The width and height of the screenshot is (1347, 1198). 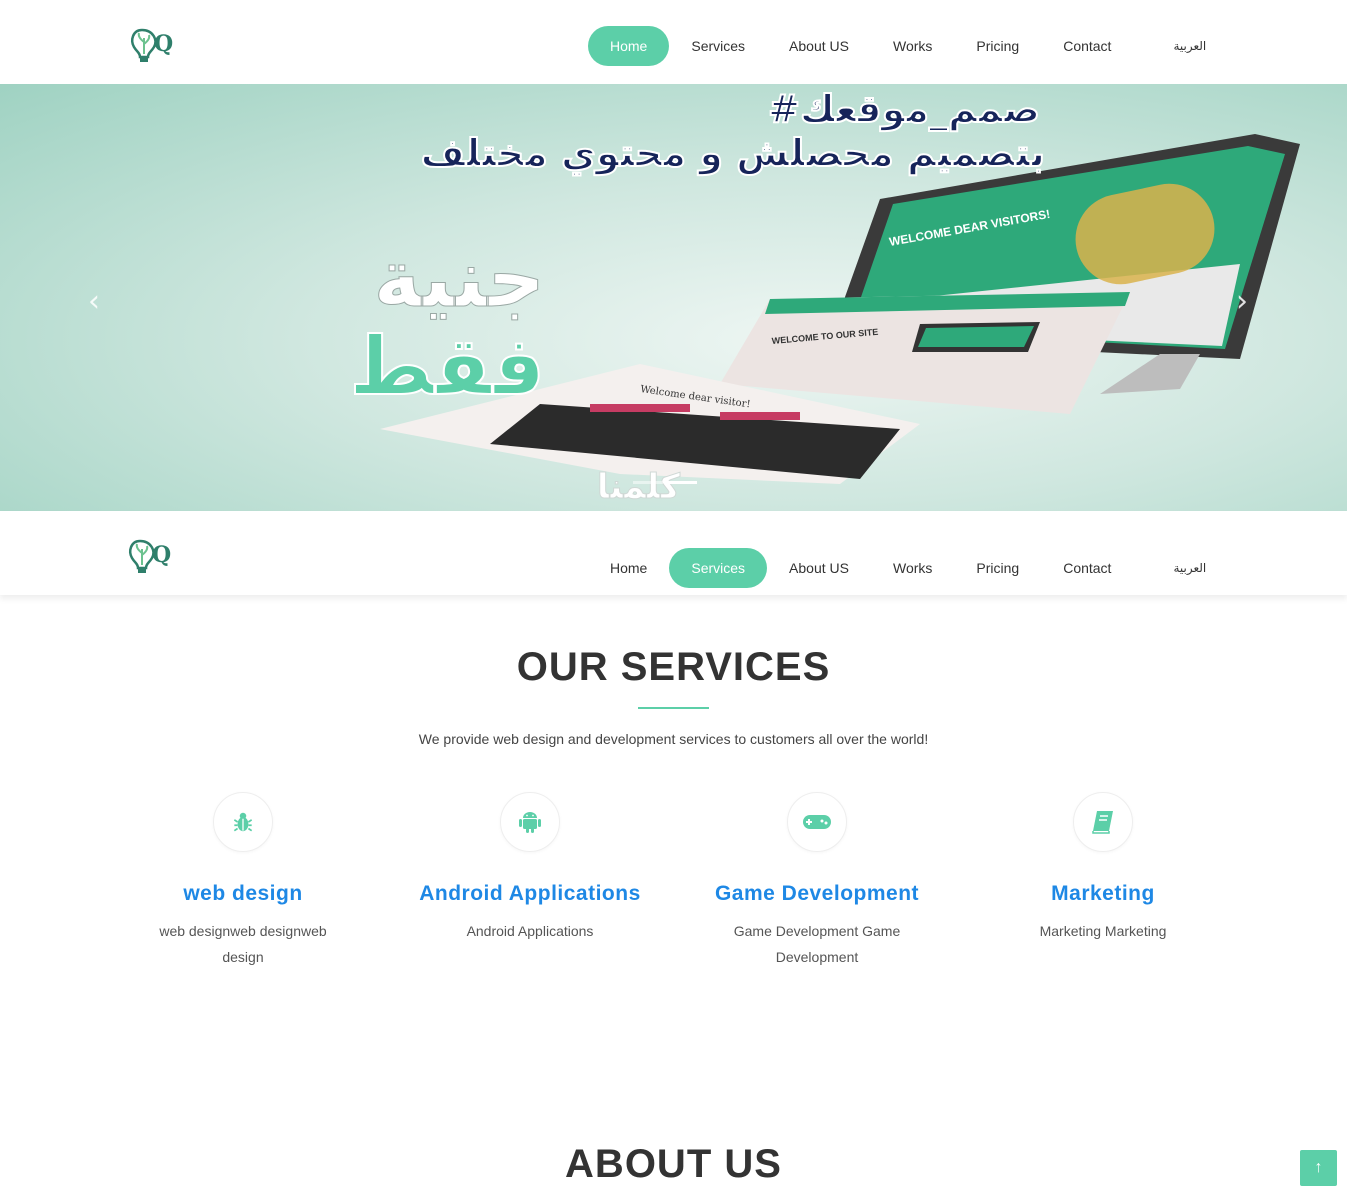 I want to click on service-desc: web designweb designweb design, so click(x=243, y=944).